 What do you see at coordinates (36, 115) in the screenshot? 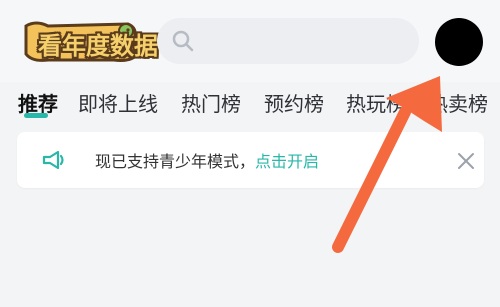
I see `active-tab-indicator` at bounding box center [36, 115].